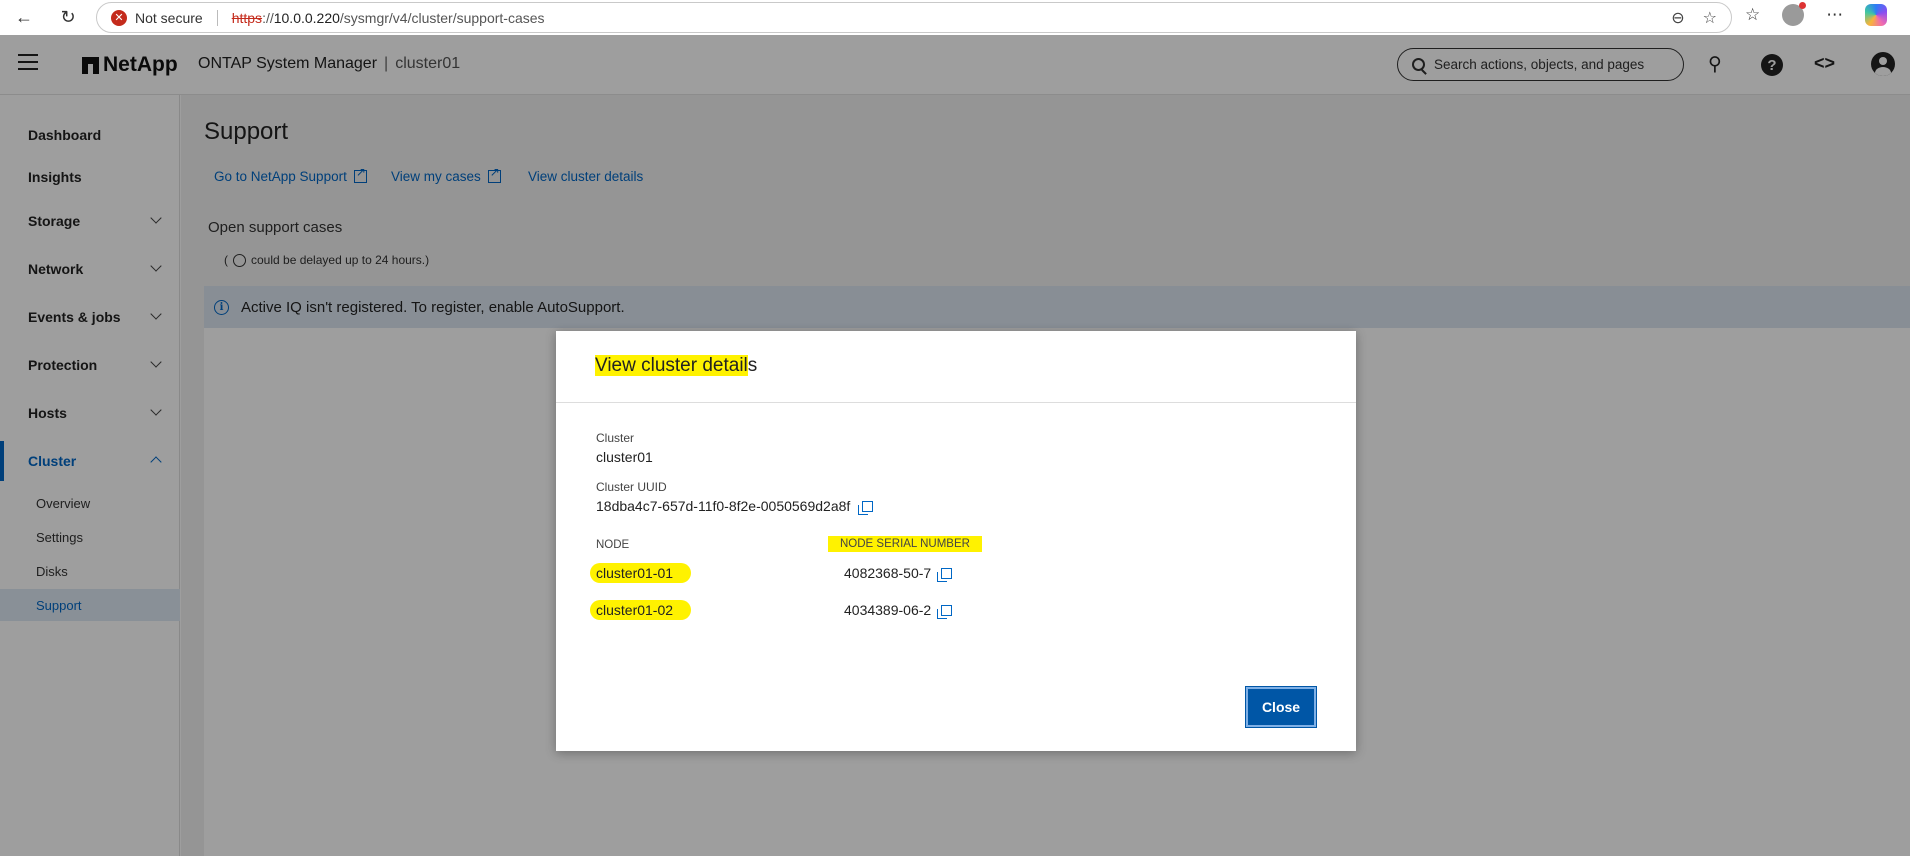 This screenshot has width=1910, height=856. Describe the element at coordinates (1281, 707) in the screenshot. I see `close-button: Close` at that location.